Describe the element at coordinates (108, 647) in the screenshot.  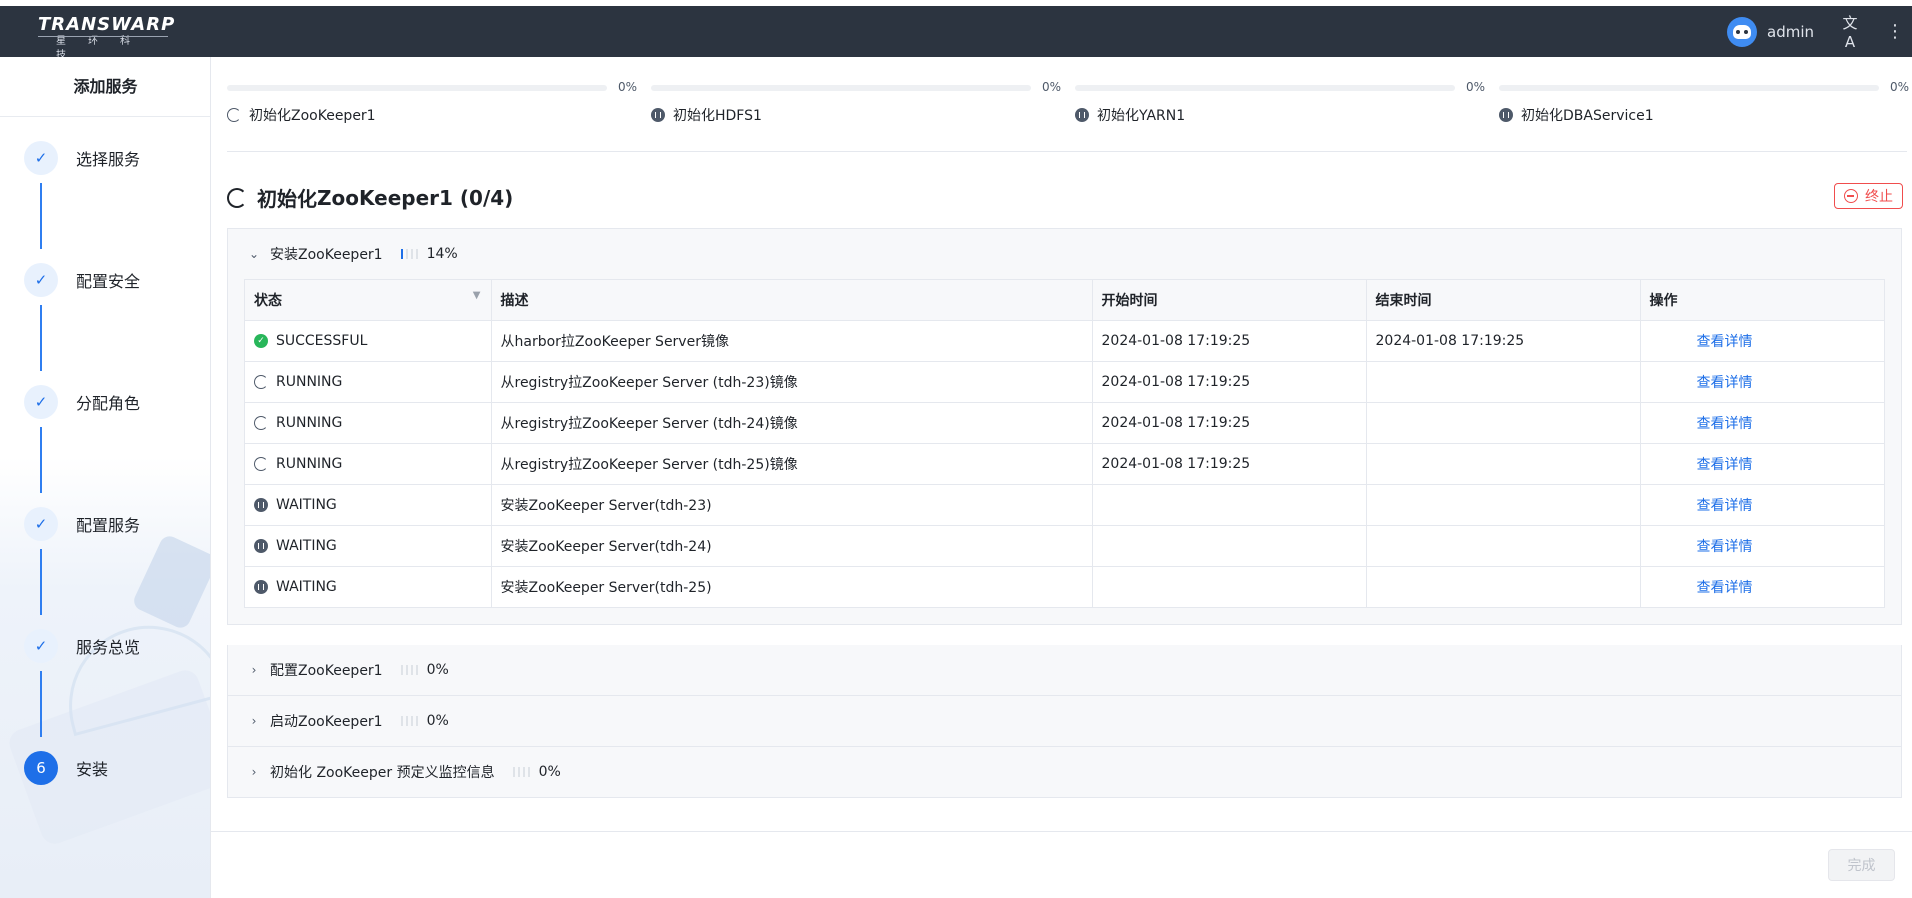
I see `step-label: 服务总览` at that location.